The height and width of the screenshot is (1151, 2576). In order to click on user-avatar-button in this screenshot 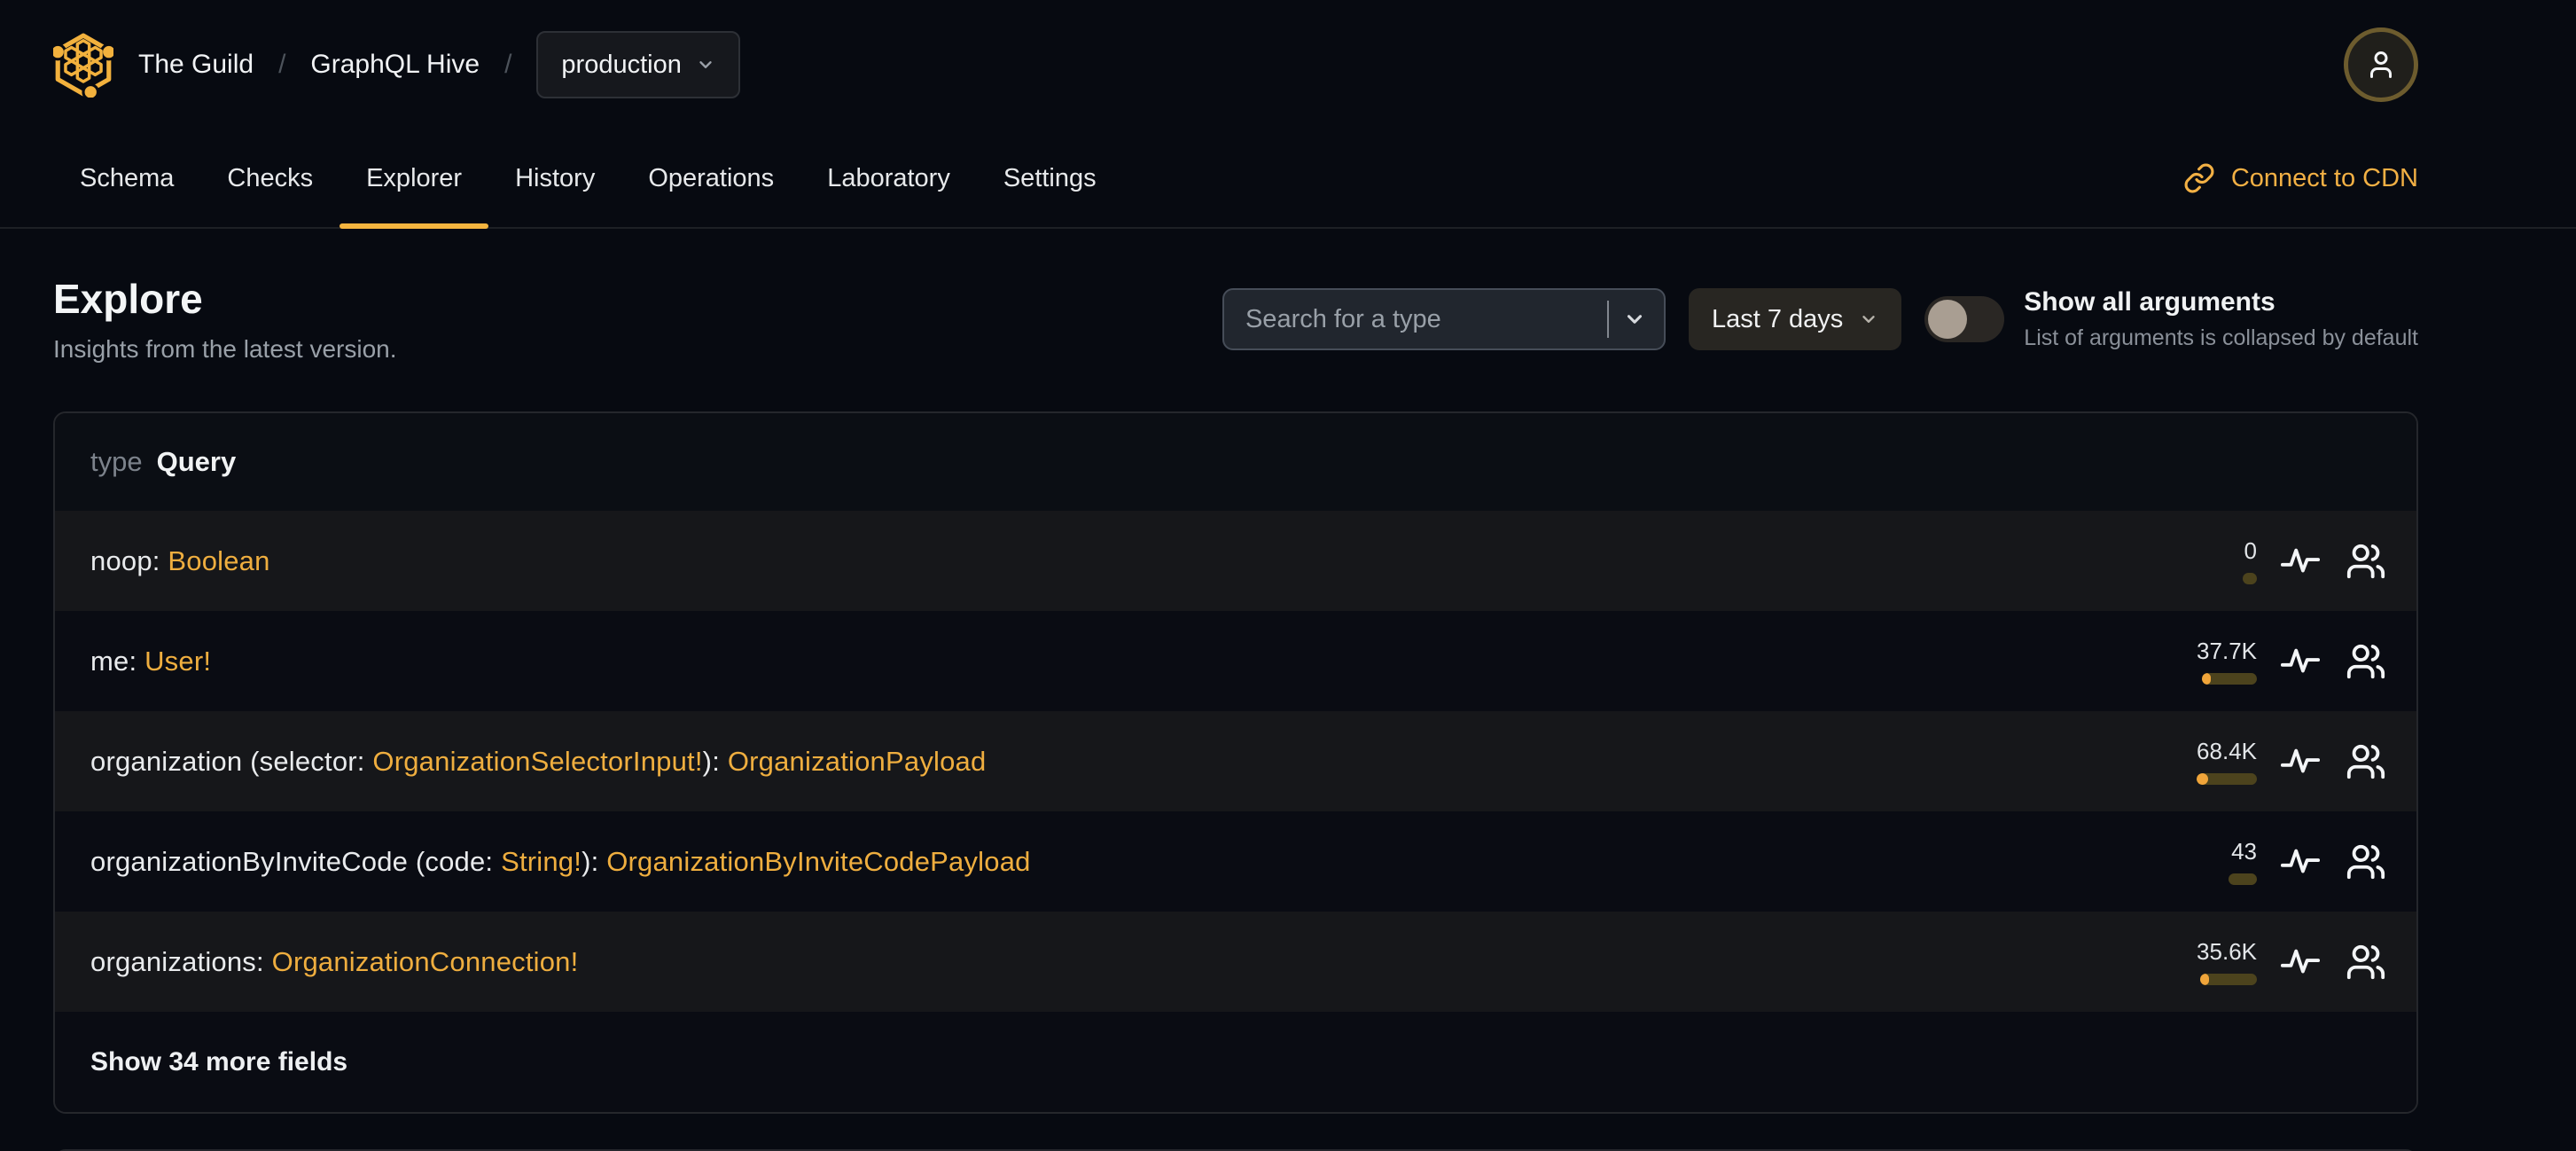, I will do `click(2381, 64)`.